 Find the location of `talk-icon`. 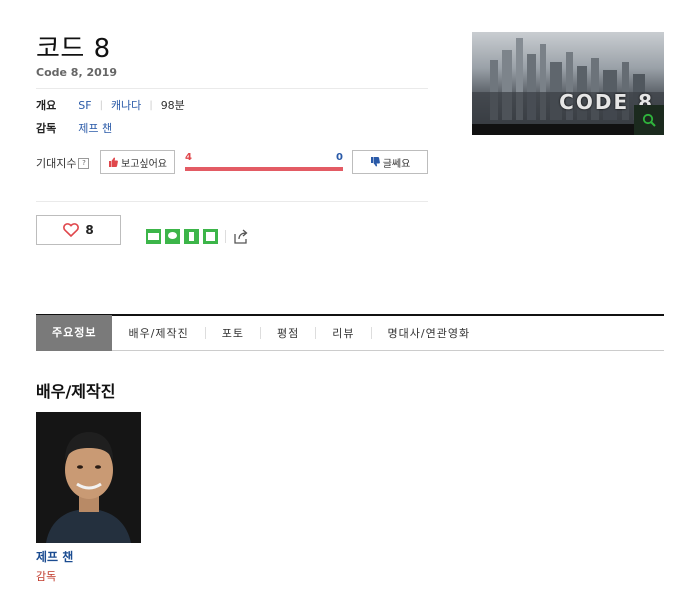

talk-icon is located at coordinates (172, 236).